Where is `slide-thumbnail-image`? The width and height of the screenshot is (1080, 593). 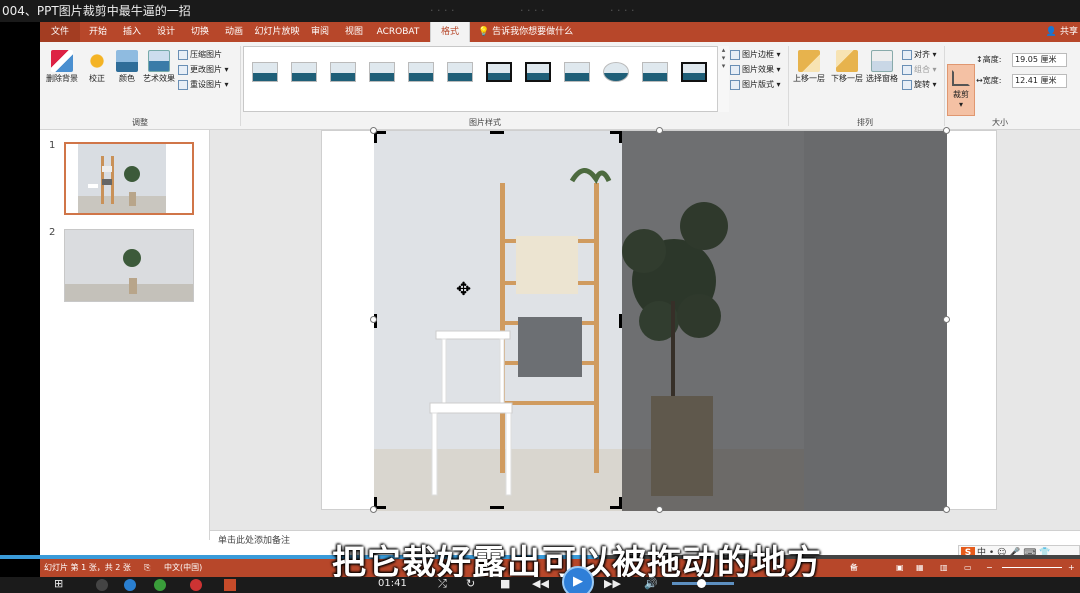 slide-thumbnail-image is located at coordinates (129, 178).